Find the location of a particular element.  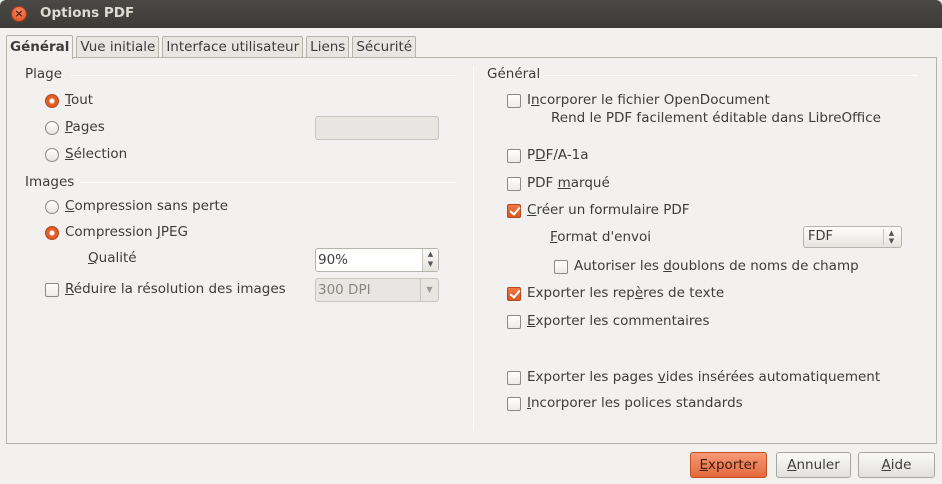

updown-arrows-icon: ▲ ▼ is located at coordinates (891, 237).